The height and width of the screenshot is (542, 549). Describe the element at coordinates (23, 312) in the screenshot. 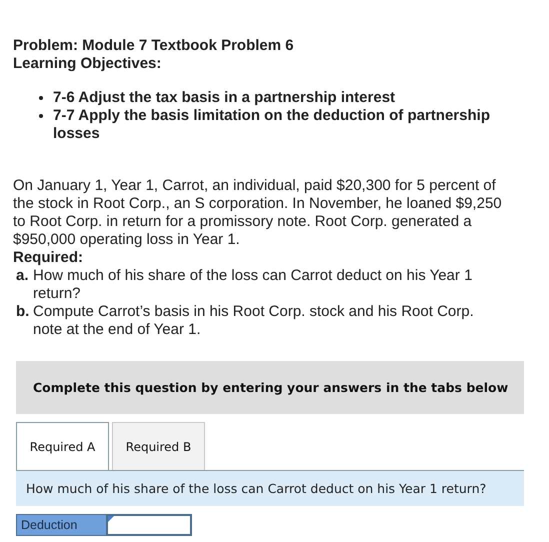

I see `requirement-marker: b.` at that location.